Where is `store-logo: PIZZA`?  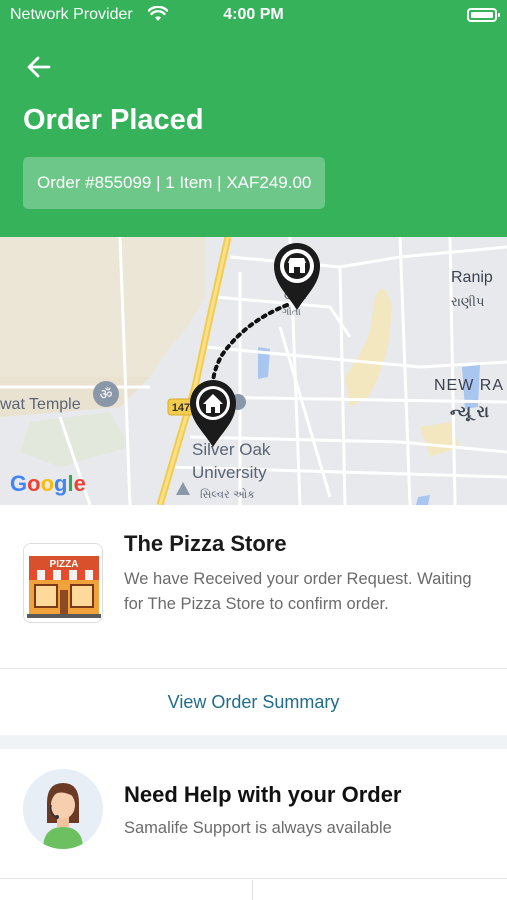
store-logo: PIZZA is located at coordinates (63, 583).